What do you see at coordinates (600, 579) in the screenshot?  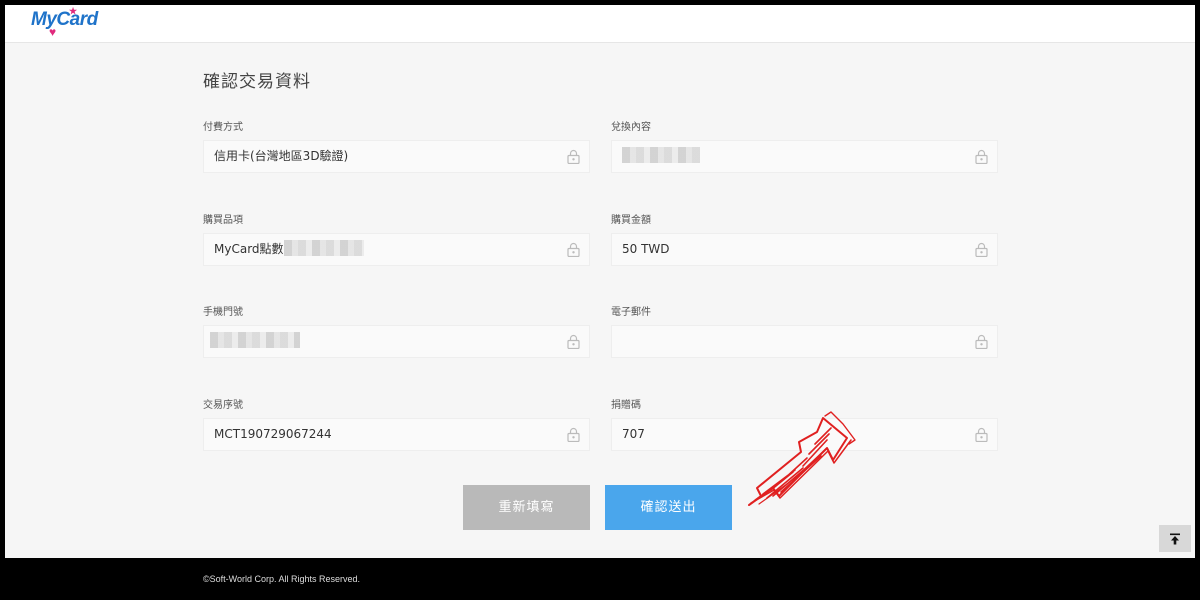 I see `footer: ©Soft-World Corp. All Rights Reserved.` at bounding box center [600, 579].